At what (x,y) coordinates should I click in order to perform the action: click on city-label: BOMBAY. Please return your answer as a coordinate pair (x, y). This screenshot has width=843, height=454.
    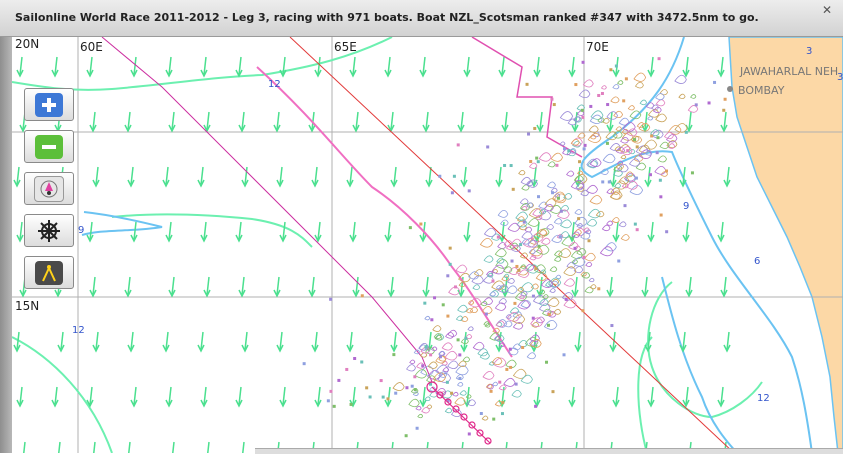
    Looking at the image, I should click on (761, 90).